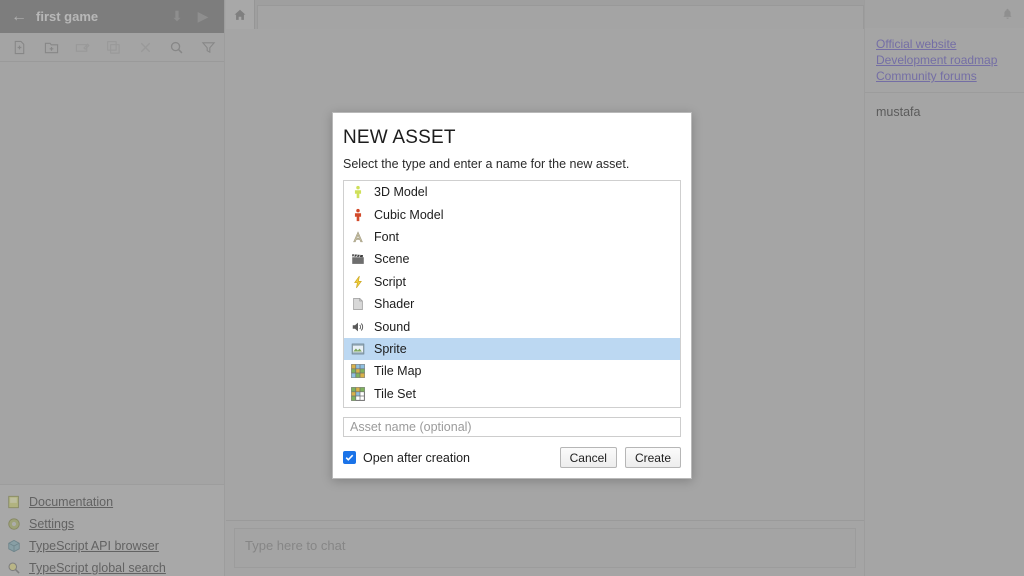  I want to click on dialog-title: NEW ASSET, so click(399, 137).